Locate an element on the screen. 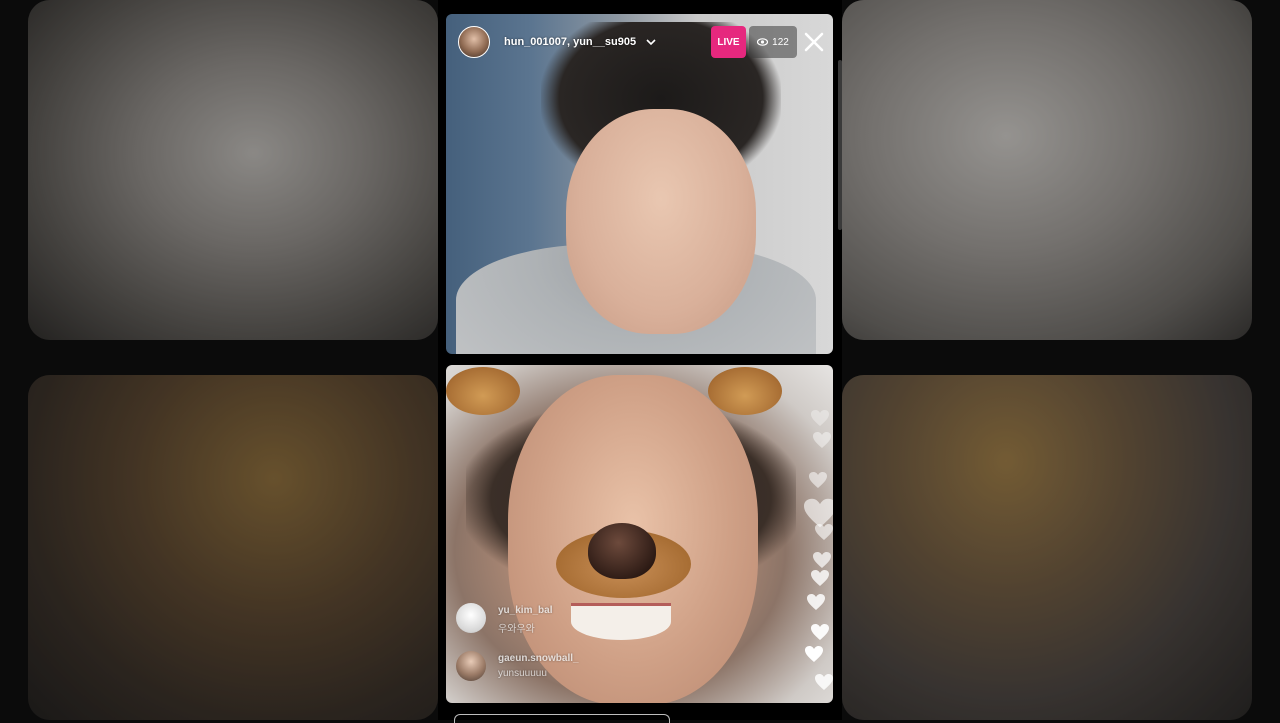 The image size is (1280, 723). host-avatar is located at coordinates (474, 42).